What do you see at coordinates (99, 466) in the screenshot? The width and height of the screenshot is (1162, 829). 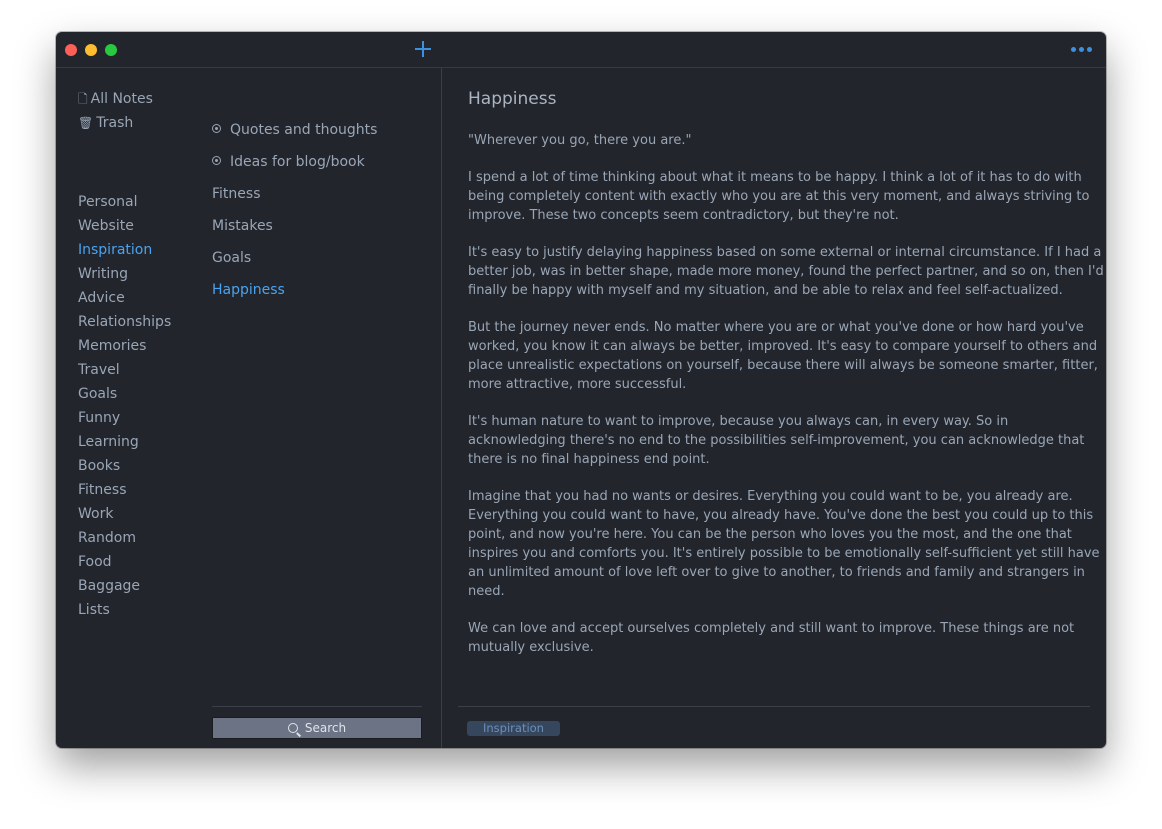 I see `sidebar-tag-books: Books` at bounding box center [99, 466].